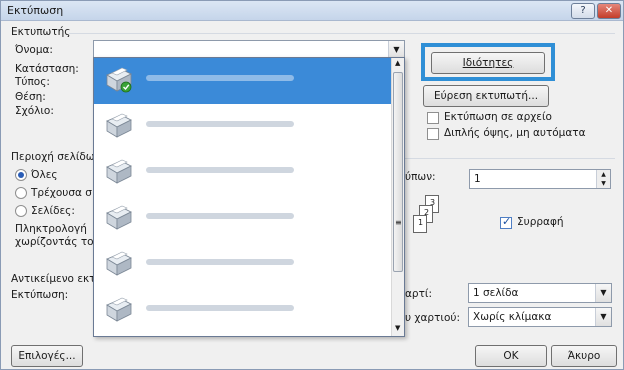 This screenshot has height=370, width=624. I want to click on scale-value: Χωρίς κλίμακα, so click(512, 317).